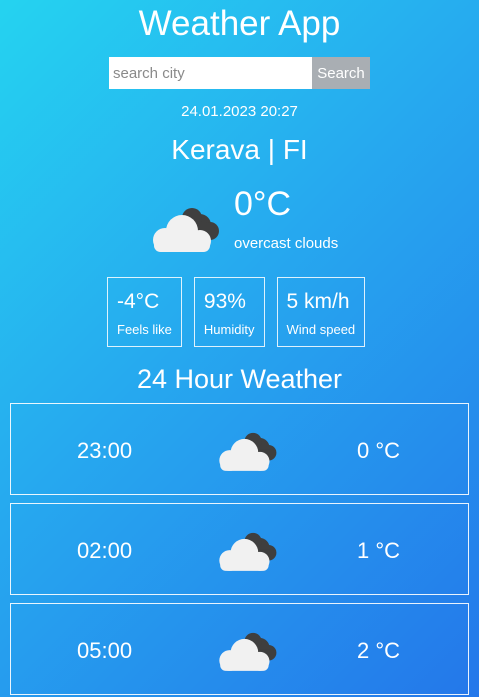 The image size is (479, 697). I want to click on forecast-row: 02:00 1 °C, so click(239, 549).